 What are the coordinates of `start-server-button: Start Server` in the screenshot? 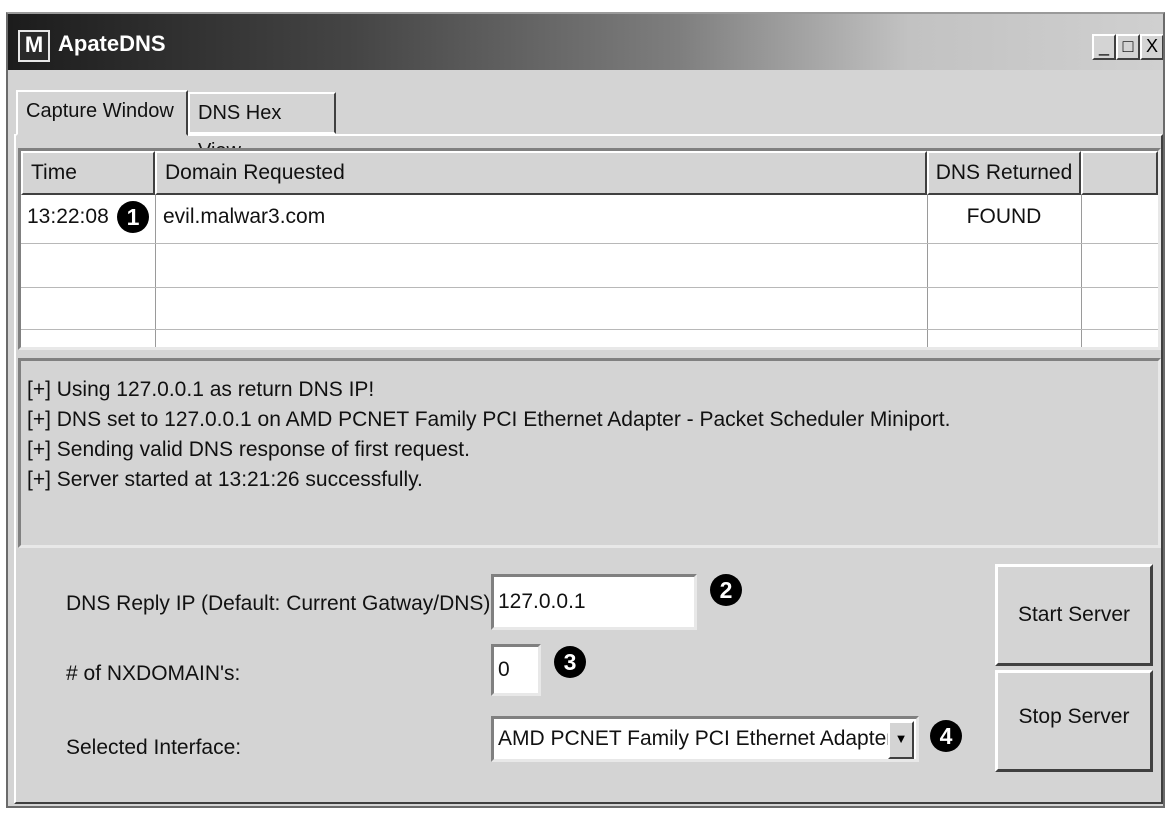 It's located at (1074, 615).